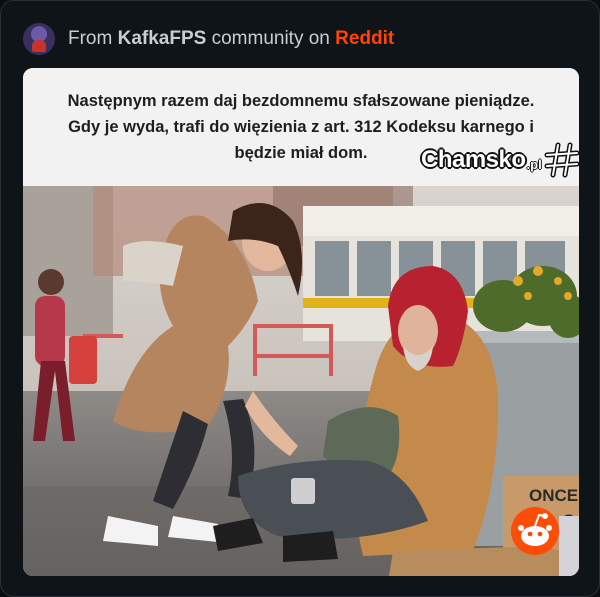 The width and height of the screenshot is (600, 597). I want to click on post-header: From KafkaFPS community on Reddit, so click(208, 39).